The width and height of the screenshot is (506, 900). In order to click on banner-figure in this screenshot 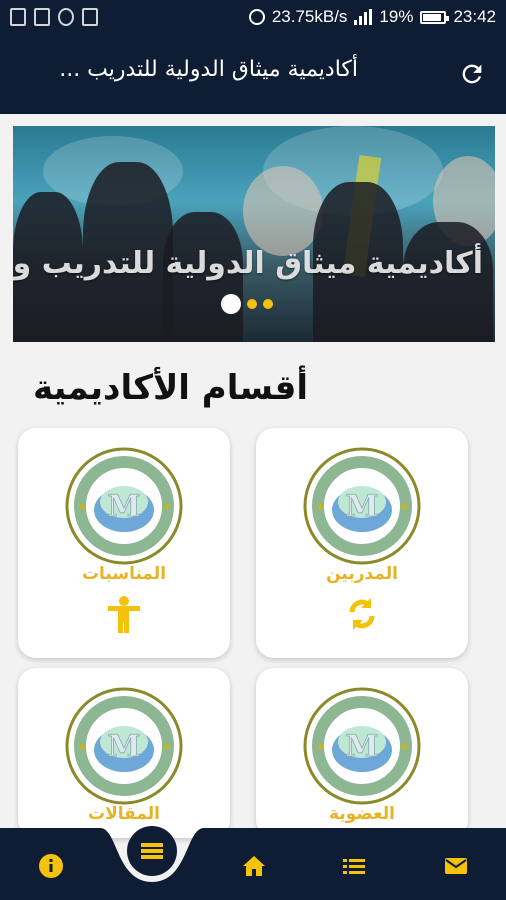, I will do `click(448, 282)`.